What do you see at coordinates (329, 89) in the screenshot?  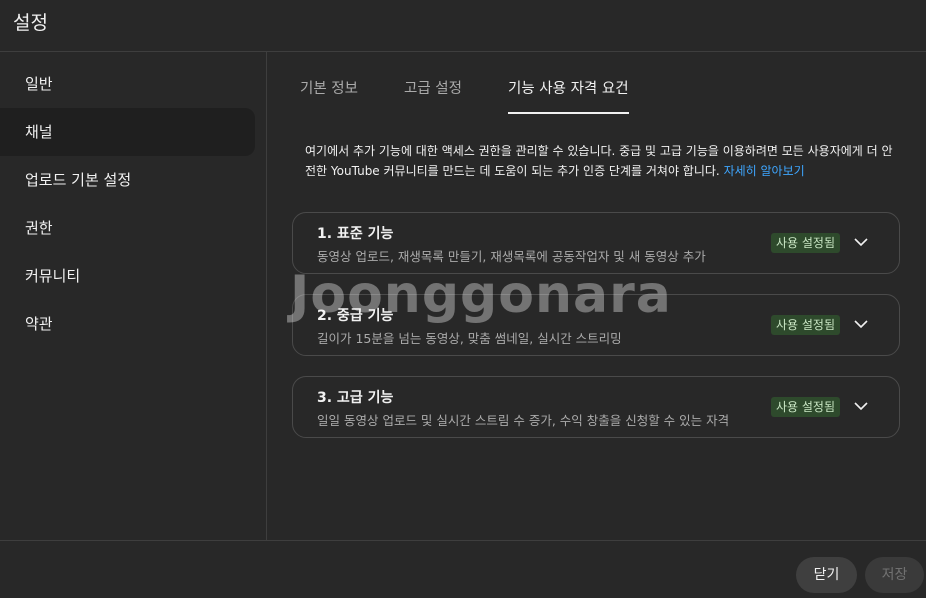 I see `tab-label: 기본 정보` at bounding box center [329, 89].